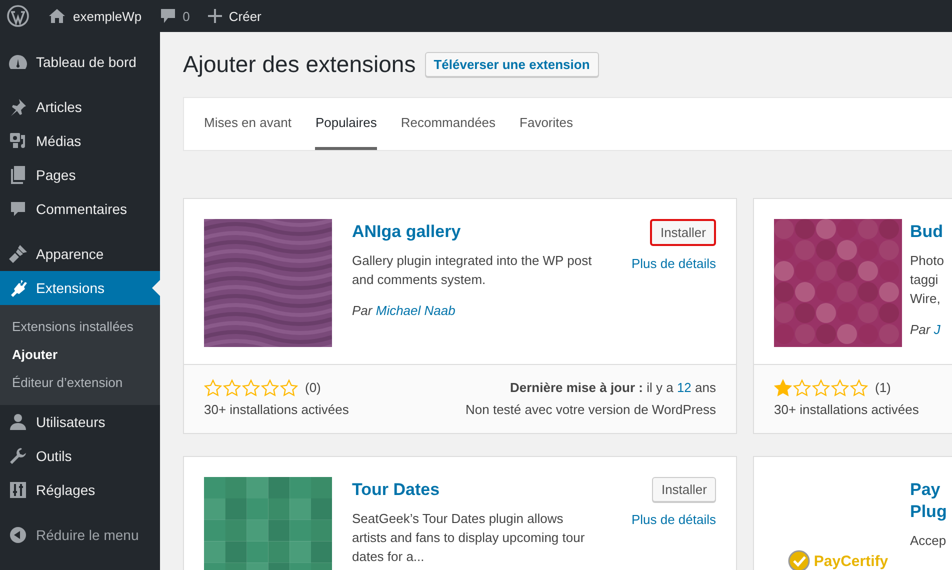 This screenshot has height=570, width=952. Describe the element at coordinates (80, 456) in the screenshot. I see `sidebar-item: Outils` at that location.